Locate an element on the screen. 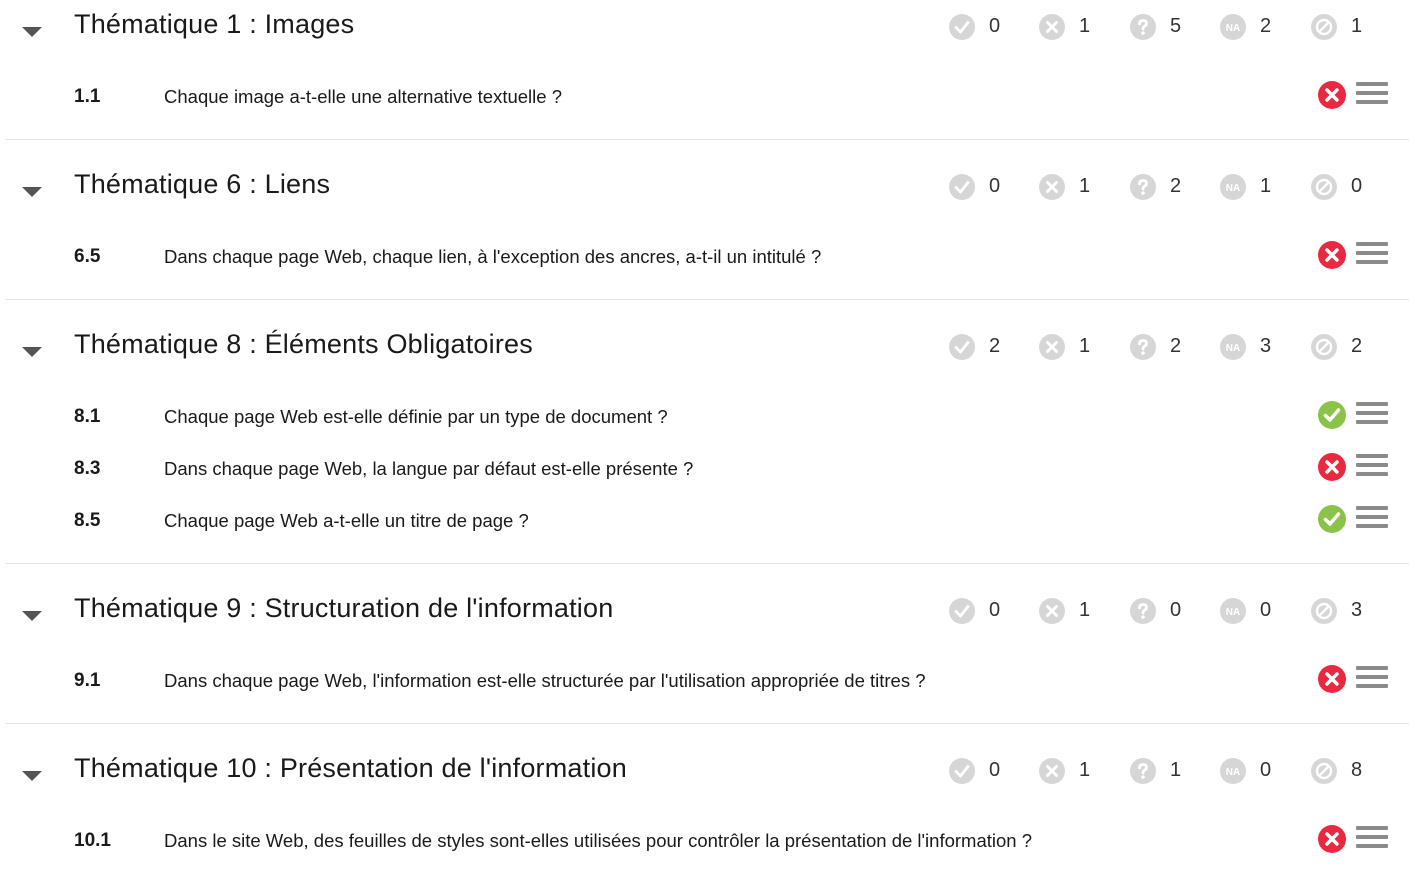  theme-title: Thématique 6 : Liens is located at coordinates (202, 184).